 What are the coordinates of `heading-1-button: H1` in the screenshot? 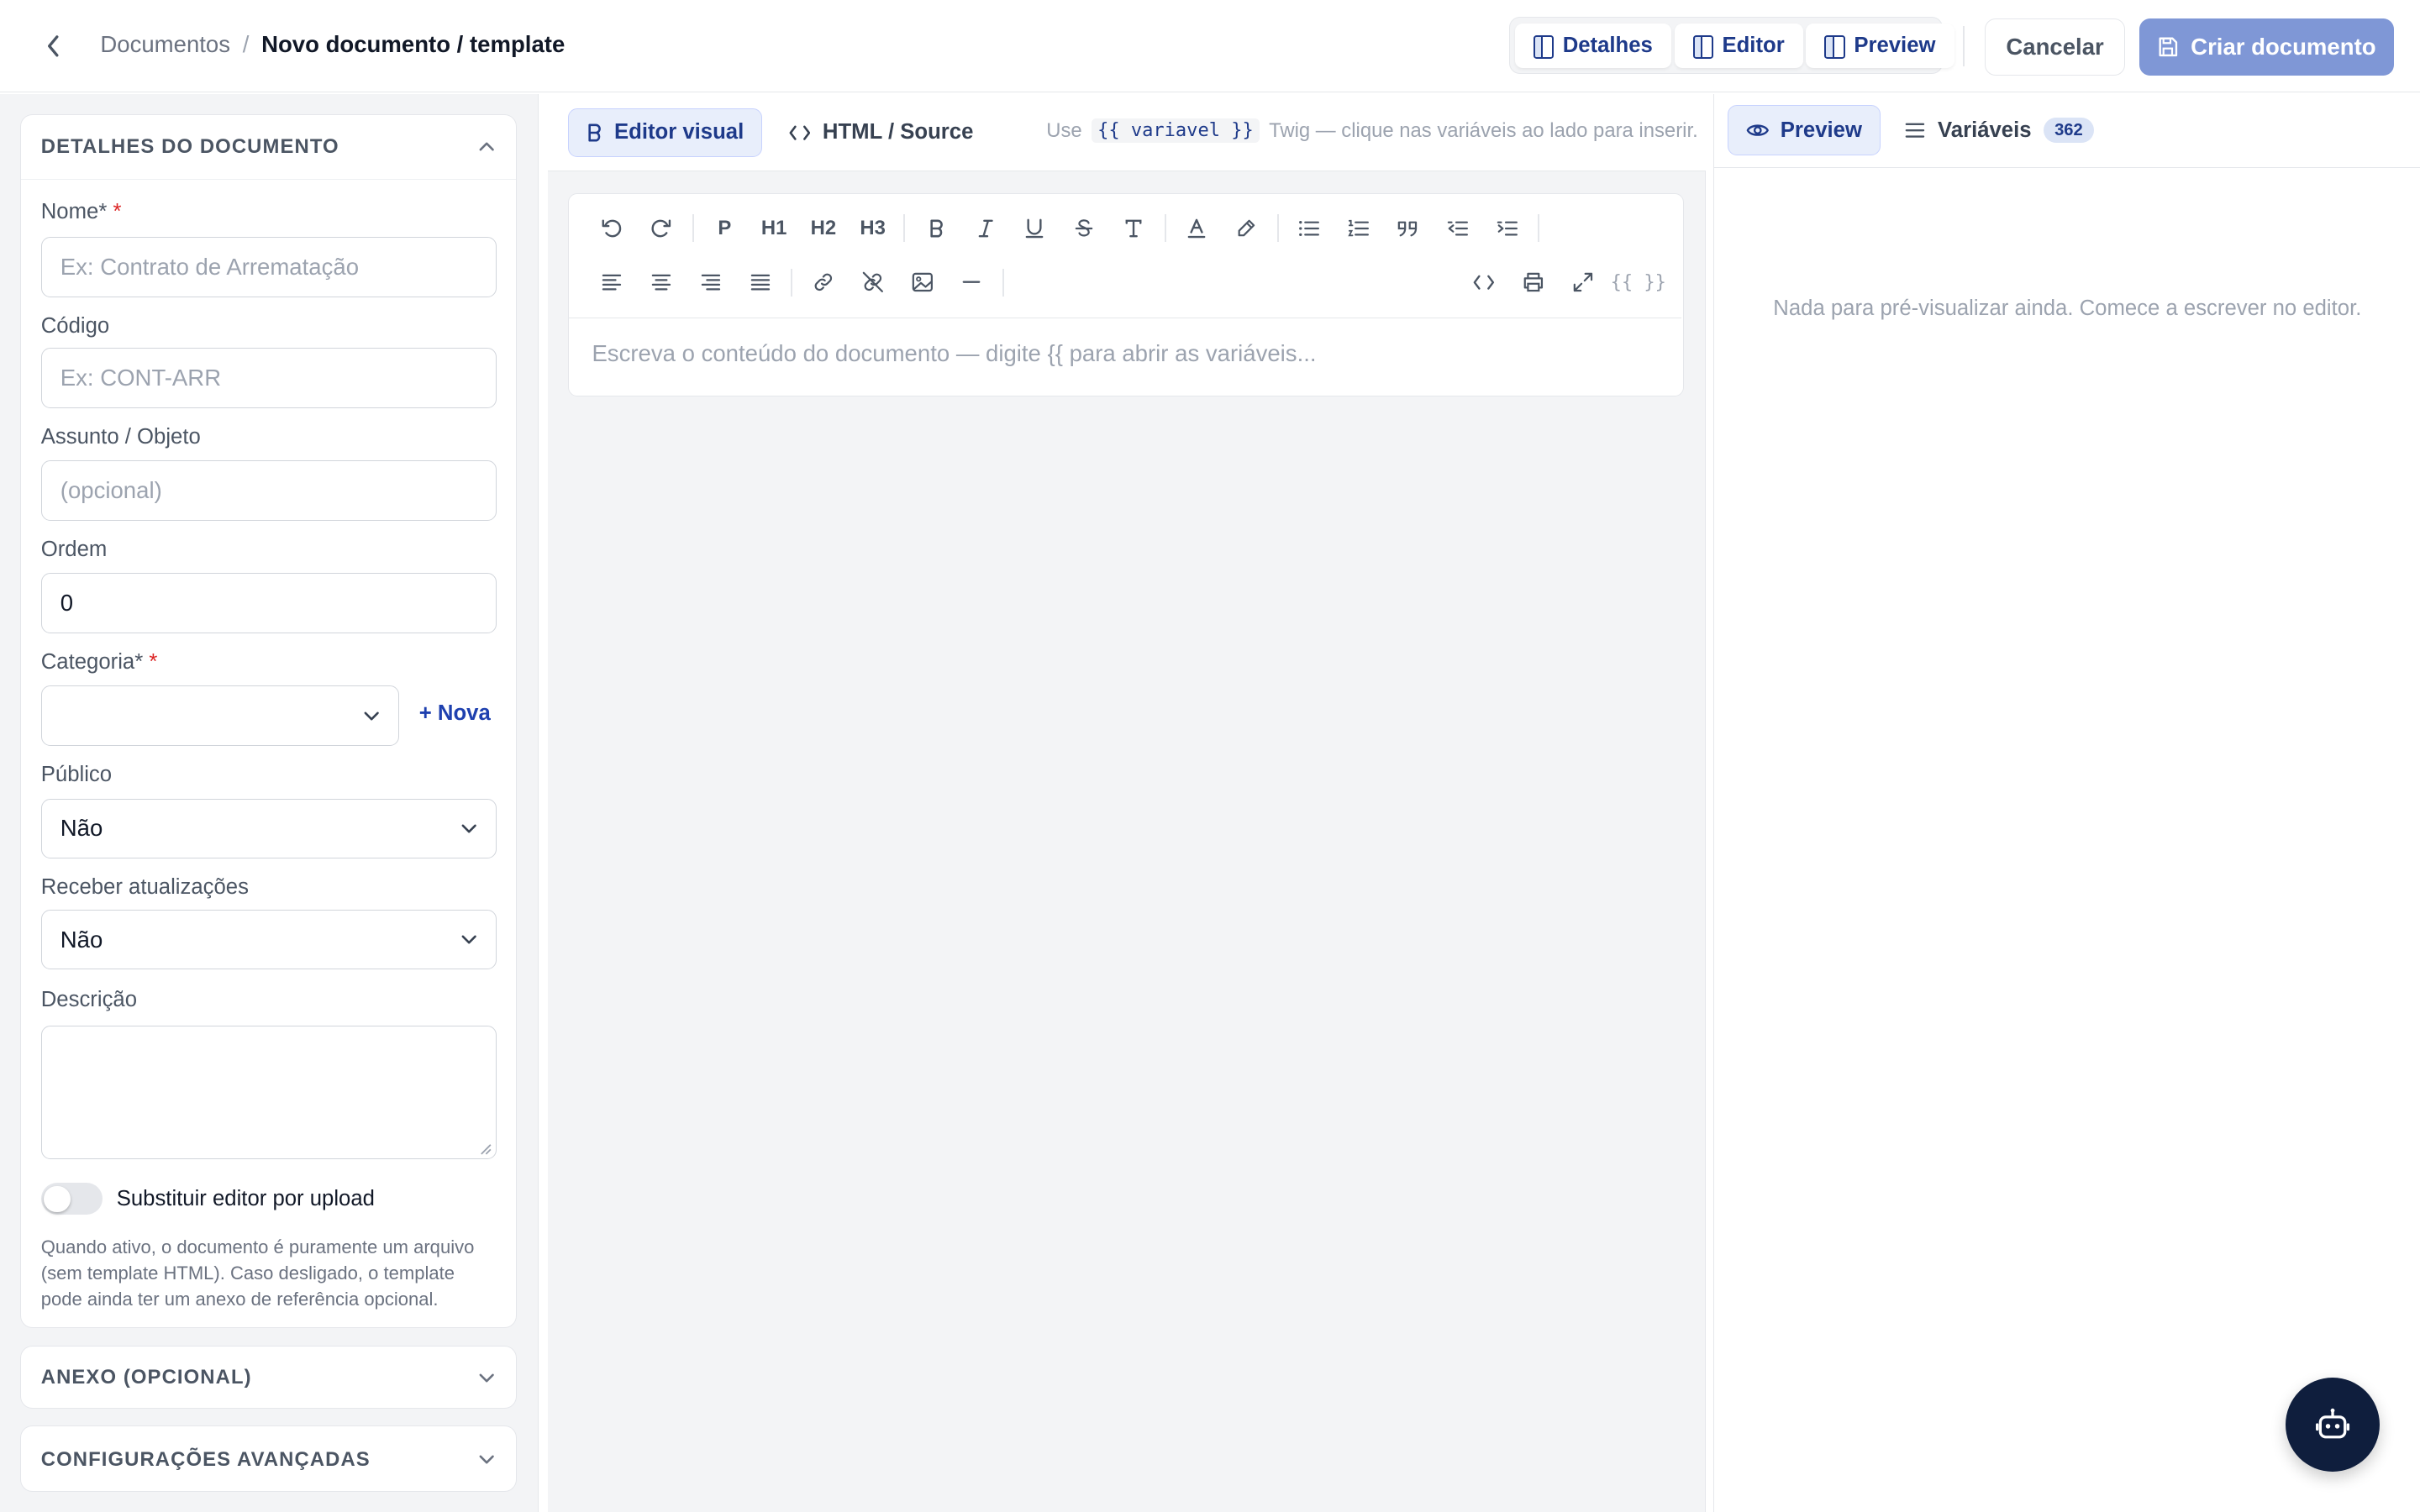 It's located at (774, 228).